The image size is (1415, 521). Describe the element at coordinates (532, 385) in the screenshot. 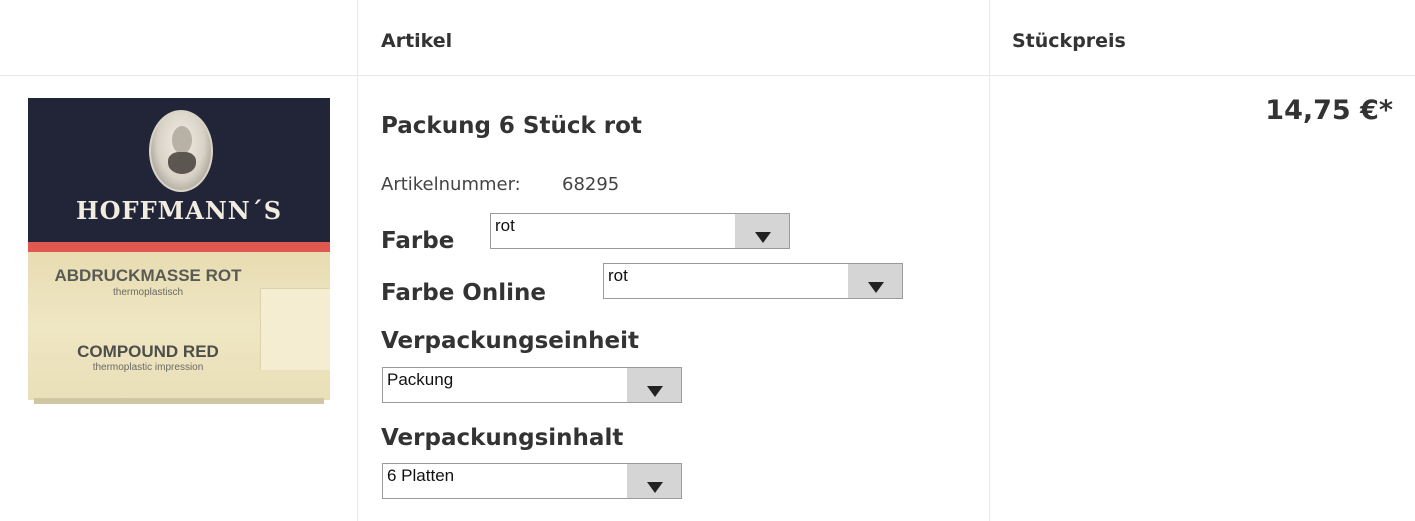

I see `select-verpackungseinheit: Packung` at that location.